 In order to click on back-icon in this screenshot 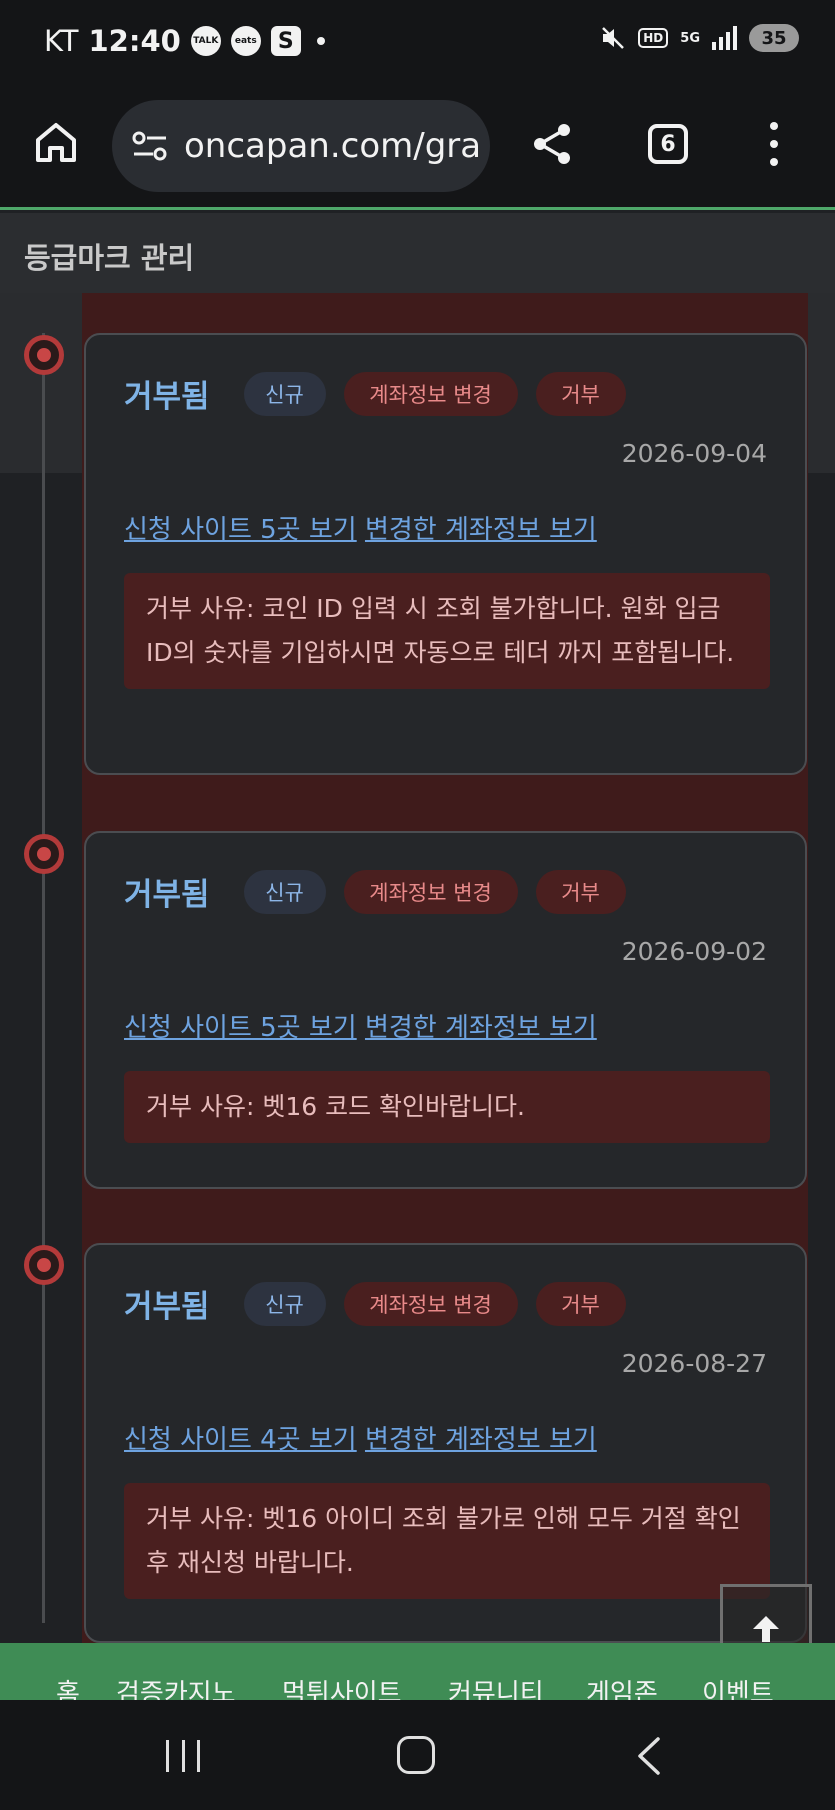, I will do `click(649, 1756)`.